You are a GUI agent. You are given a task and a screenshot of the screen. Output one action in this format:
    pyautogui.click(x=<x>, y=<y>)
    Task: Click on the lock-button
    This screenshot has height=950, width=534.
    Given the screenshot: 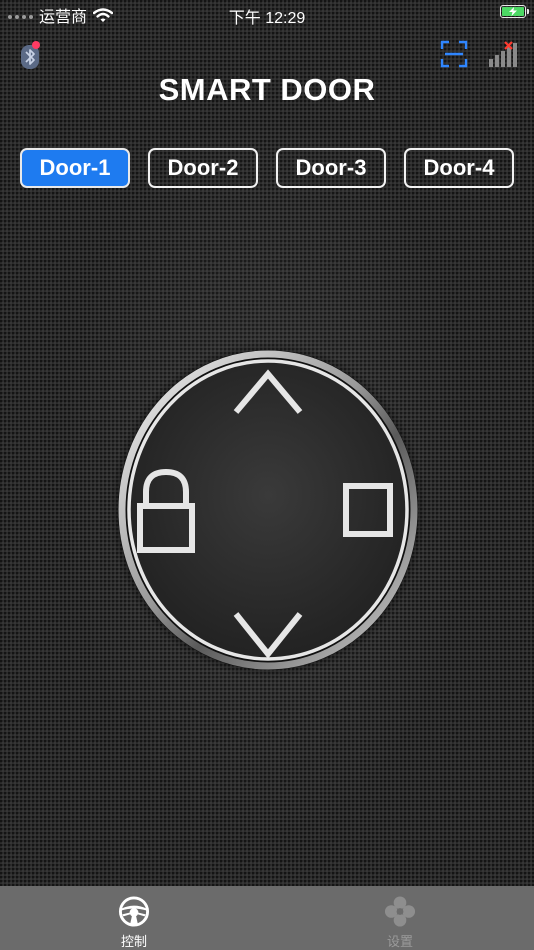 What is the action you would take?
    pyautogui.click(x=166, y=511)
    